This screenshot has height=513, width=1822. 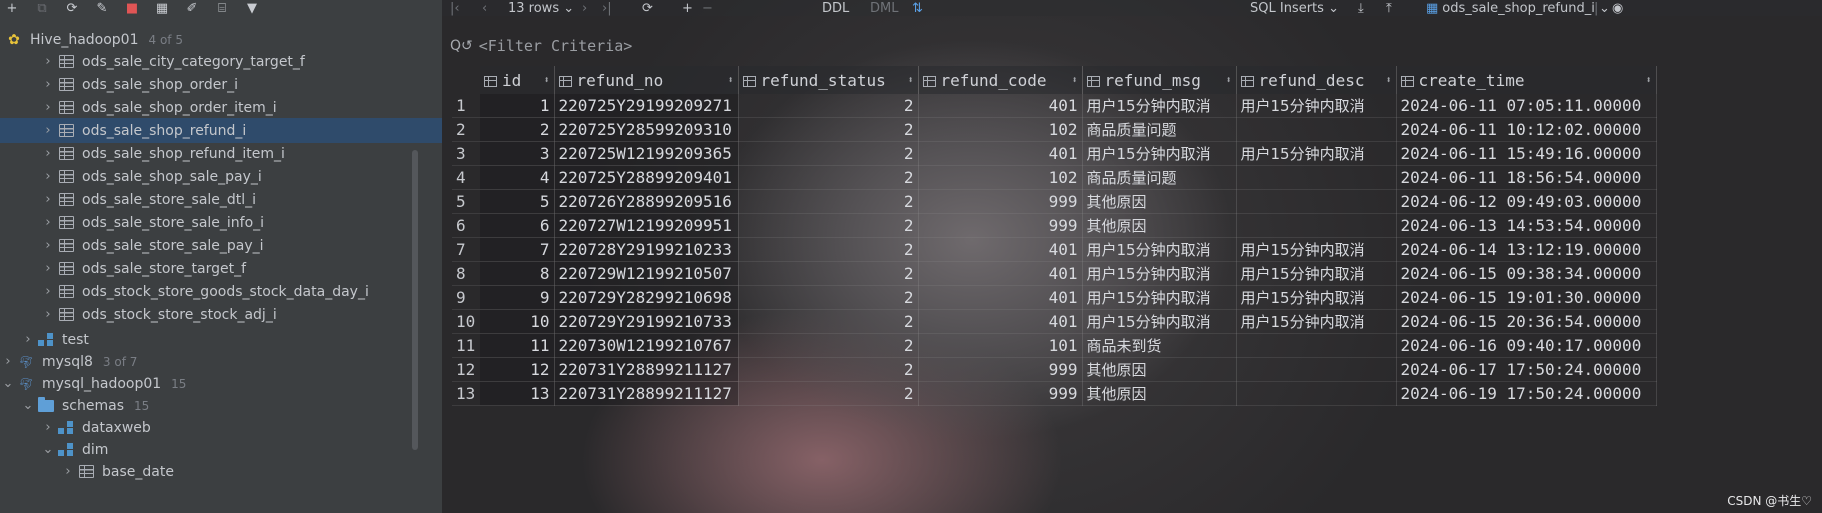 What do you see at coordinates (1361, 8) in the screenshot?
I see `download-icon: ⤓` at bounding box center [1361, 8].